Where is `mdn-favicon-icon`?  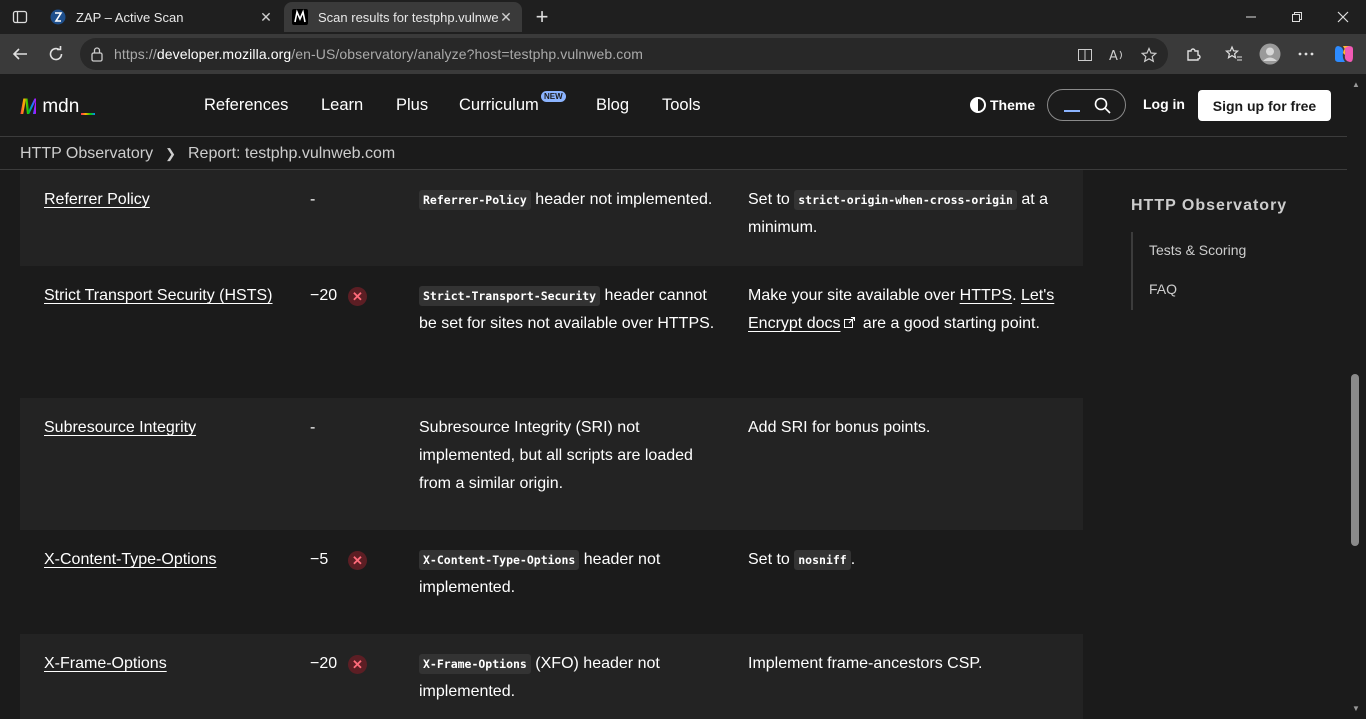 mdn-favicon-icon is located at coordinates (300, 17).